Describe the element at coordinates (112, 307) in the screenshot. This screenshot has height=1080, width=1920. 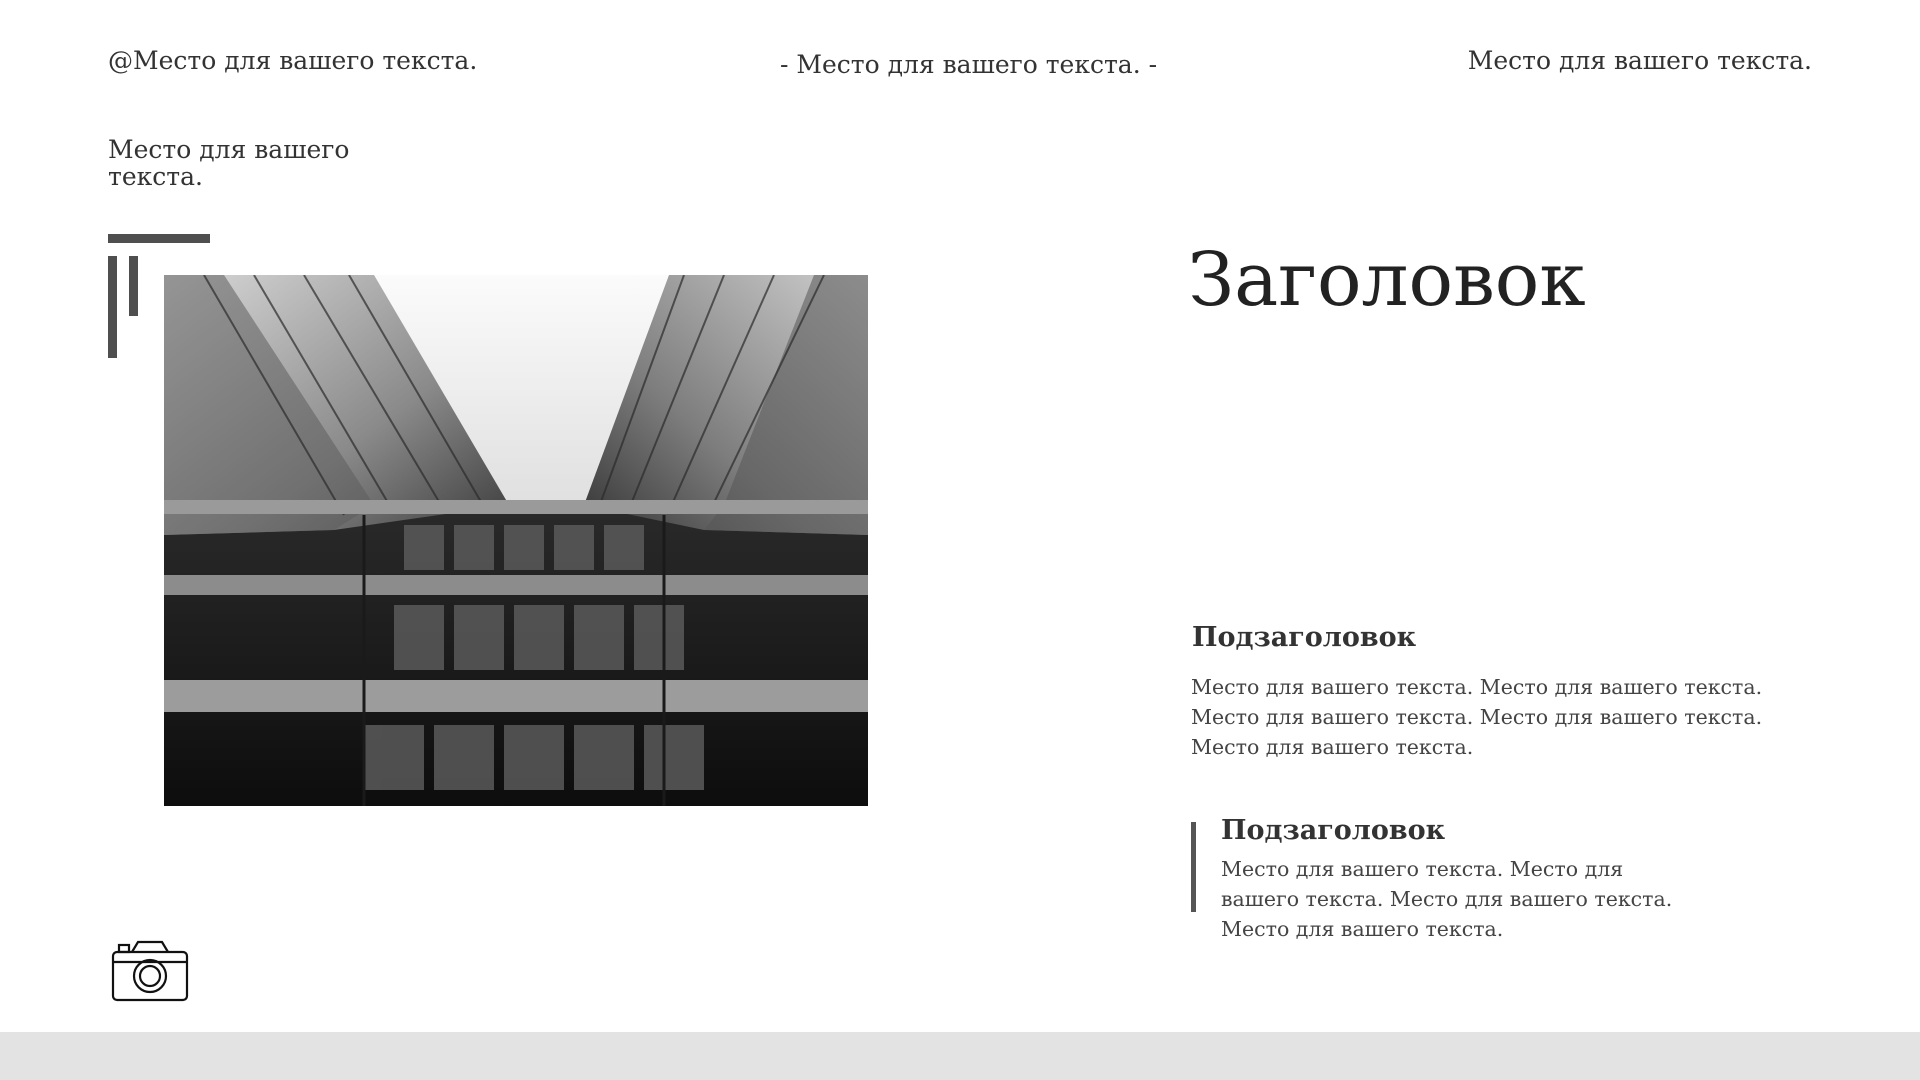
I see `decorative-vertical-bar` at that location.